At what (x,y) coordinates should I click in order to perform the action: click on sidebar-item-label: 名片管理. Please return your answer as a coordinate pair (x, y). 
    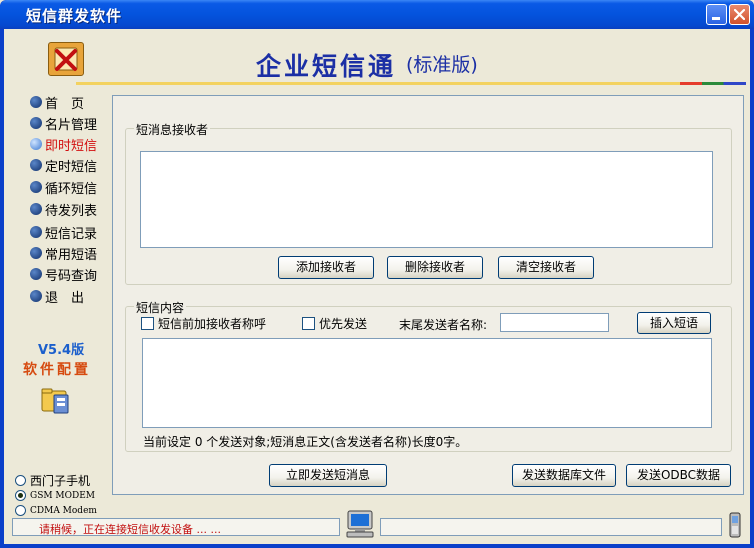
    Looking at the image, I should click on (71, 125).